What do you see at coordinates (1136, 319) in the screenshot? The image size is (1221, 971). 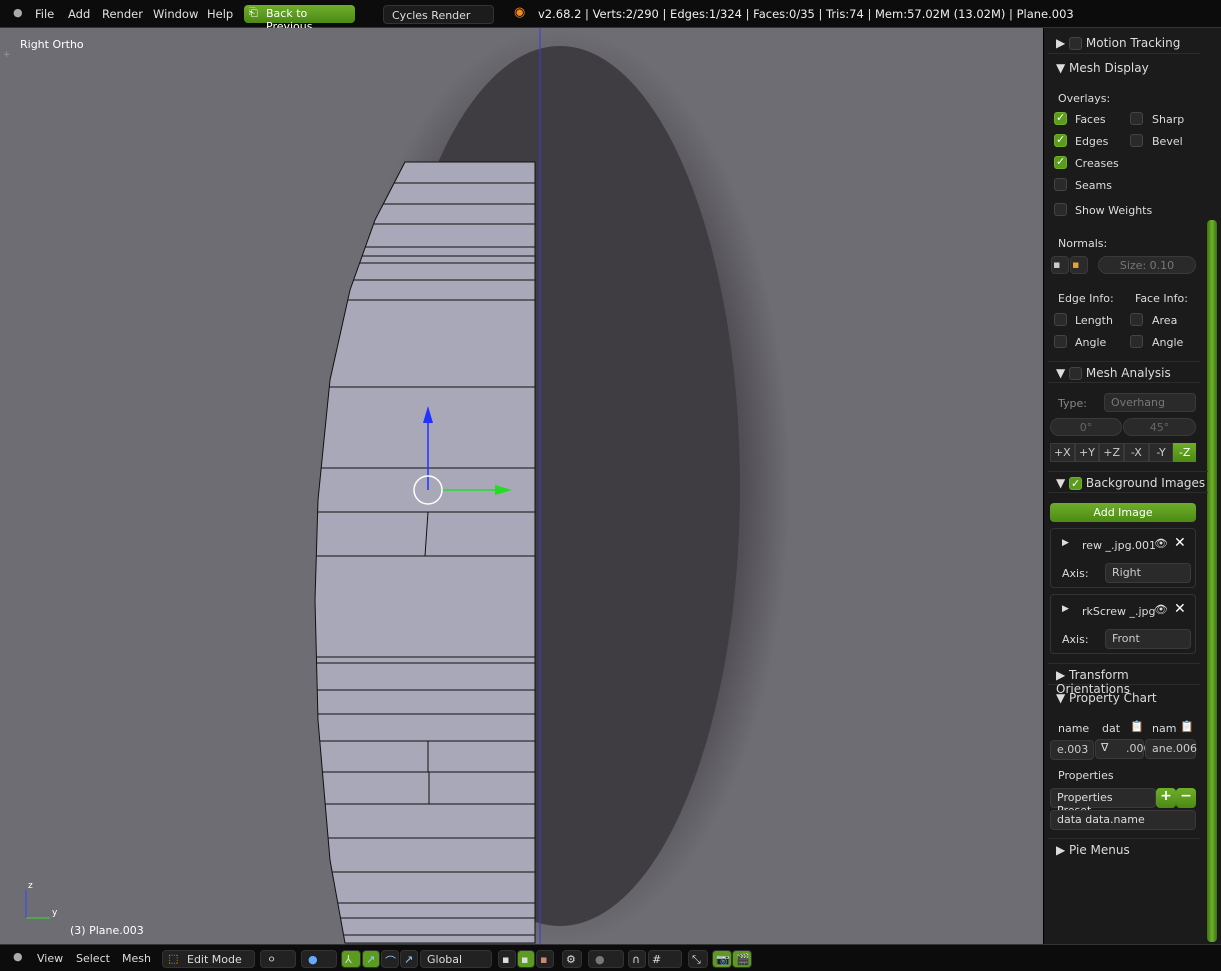 I see `area-checkbox` at bounding box center [1136, 319].